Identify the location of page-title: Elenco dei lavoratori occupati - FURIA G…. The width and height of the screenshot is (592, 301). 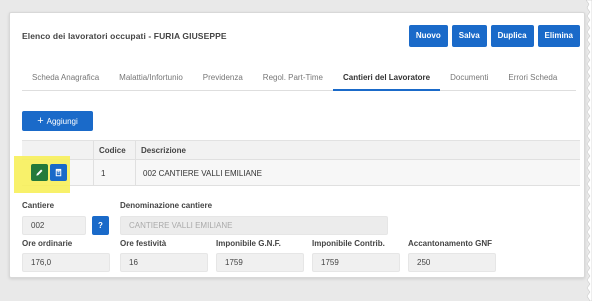
(124, 36).